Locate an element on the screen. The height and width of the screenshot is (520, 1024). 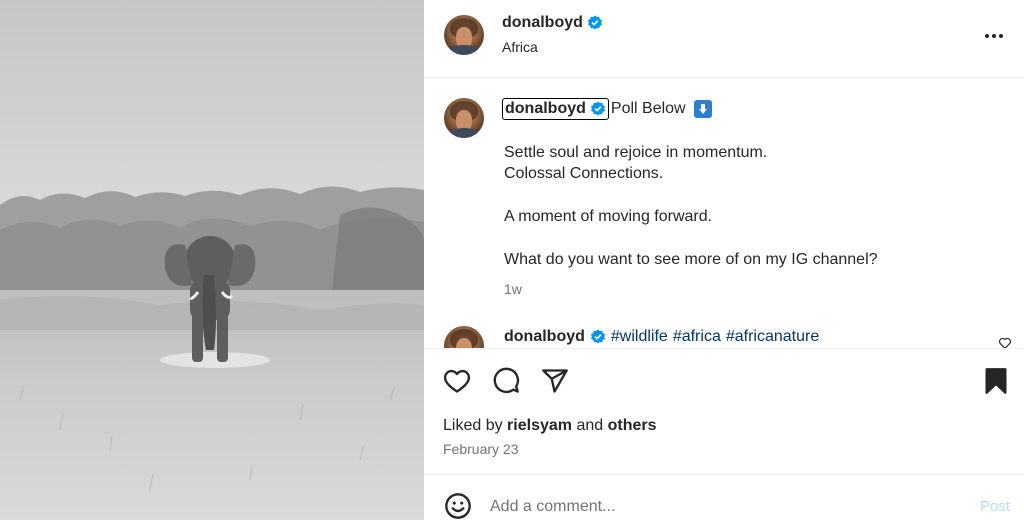
hashtag-link: #africanature is located at coordinates (772, 337).